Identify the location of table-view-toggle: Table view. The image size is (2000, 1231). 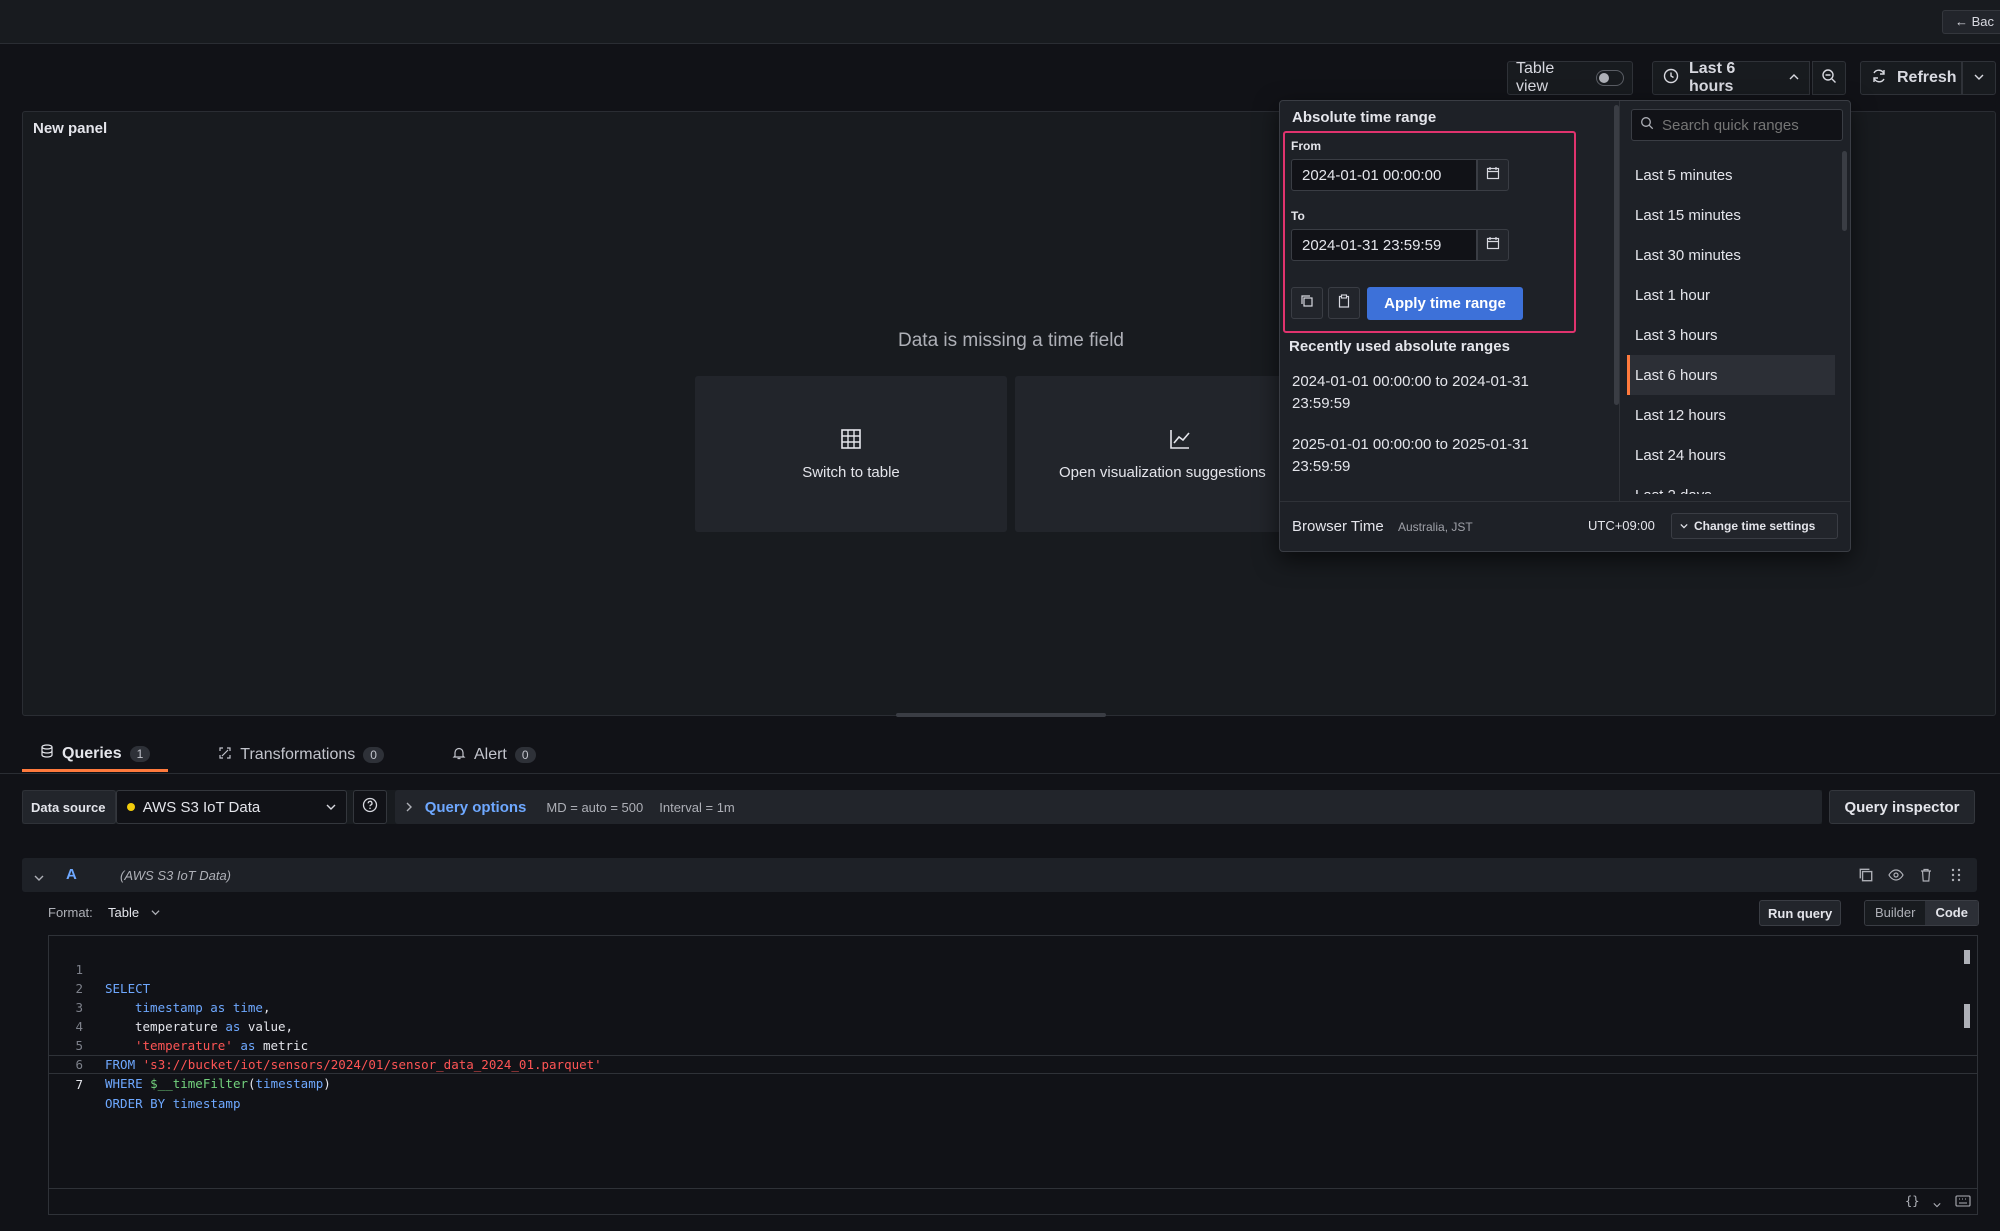
(1570, 77).